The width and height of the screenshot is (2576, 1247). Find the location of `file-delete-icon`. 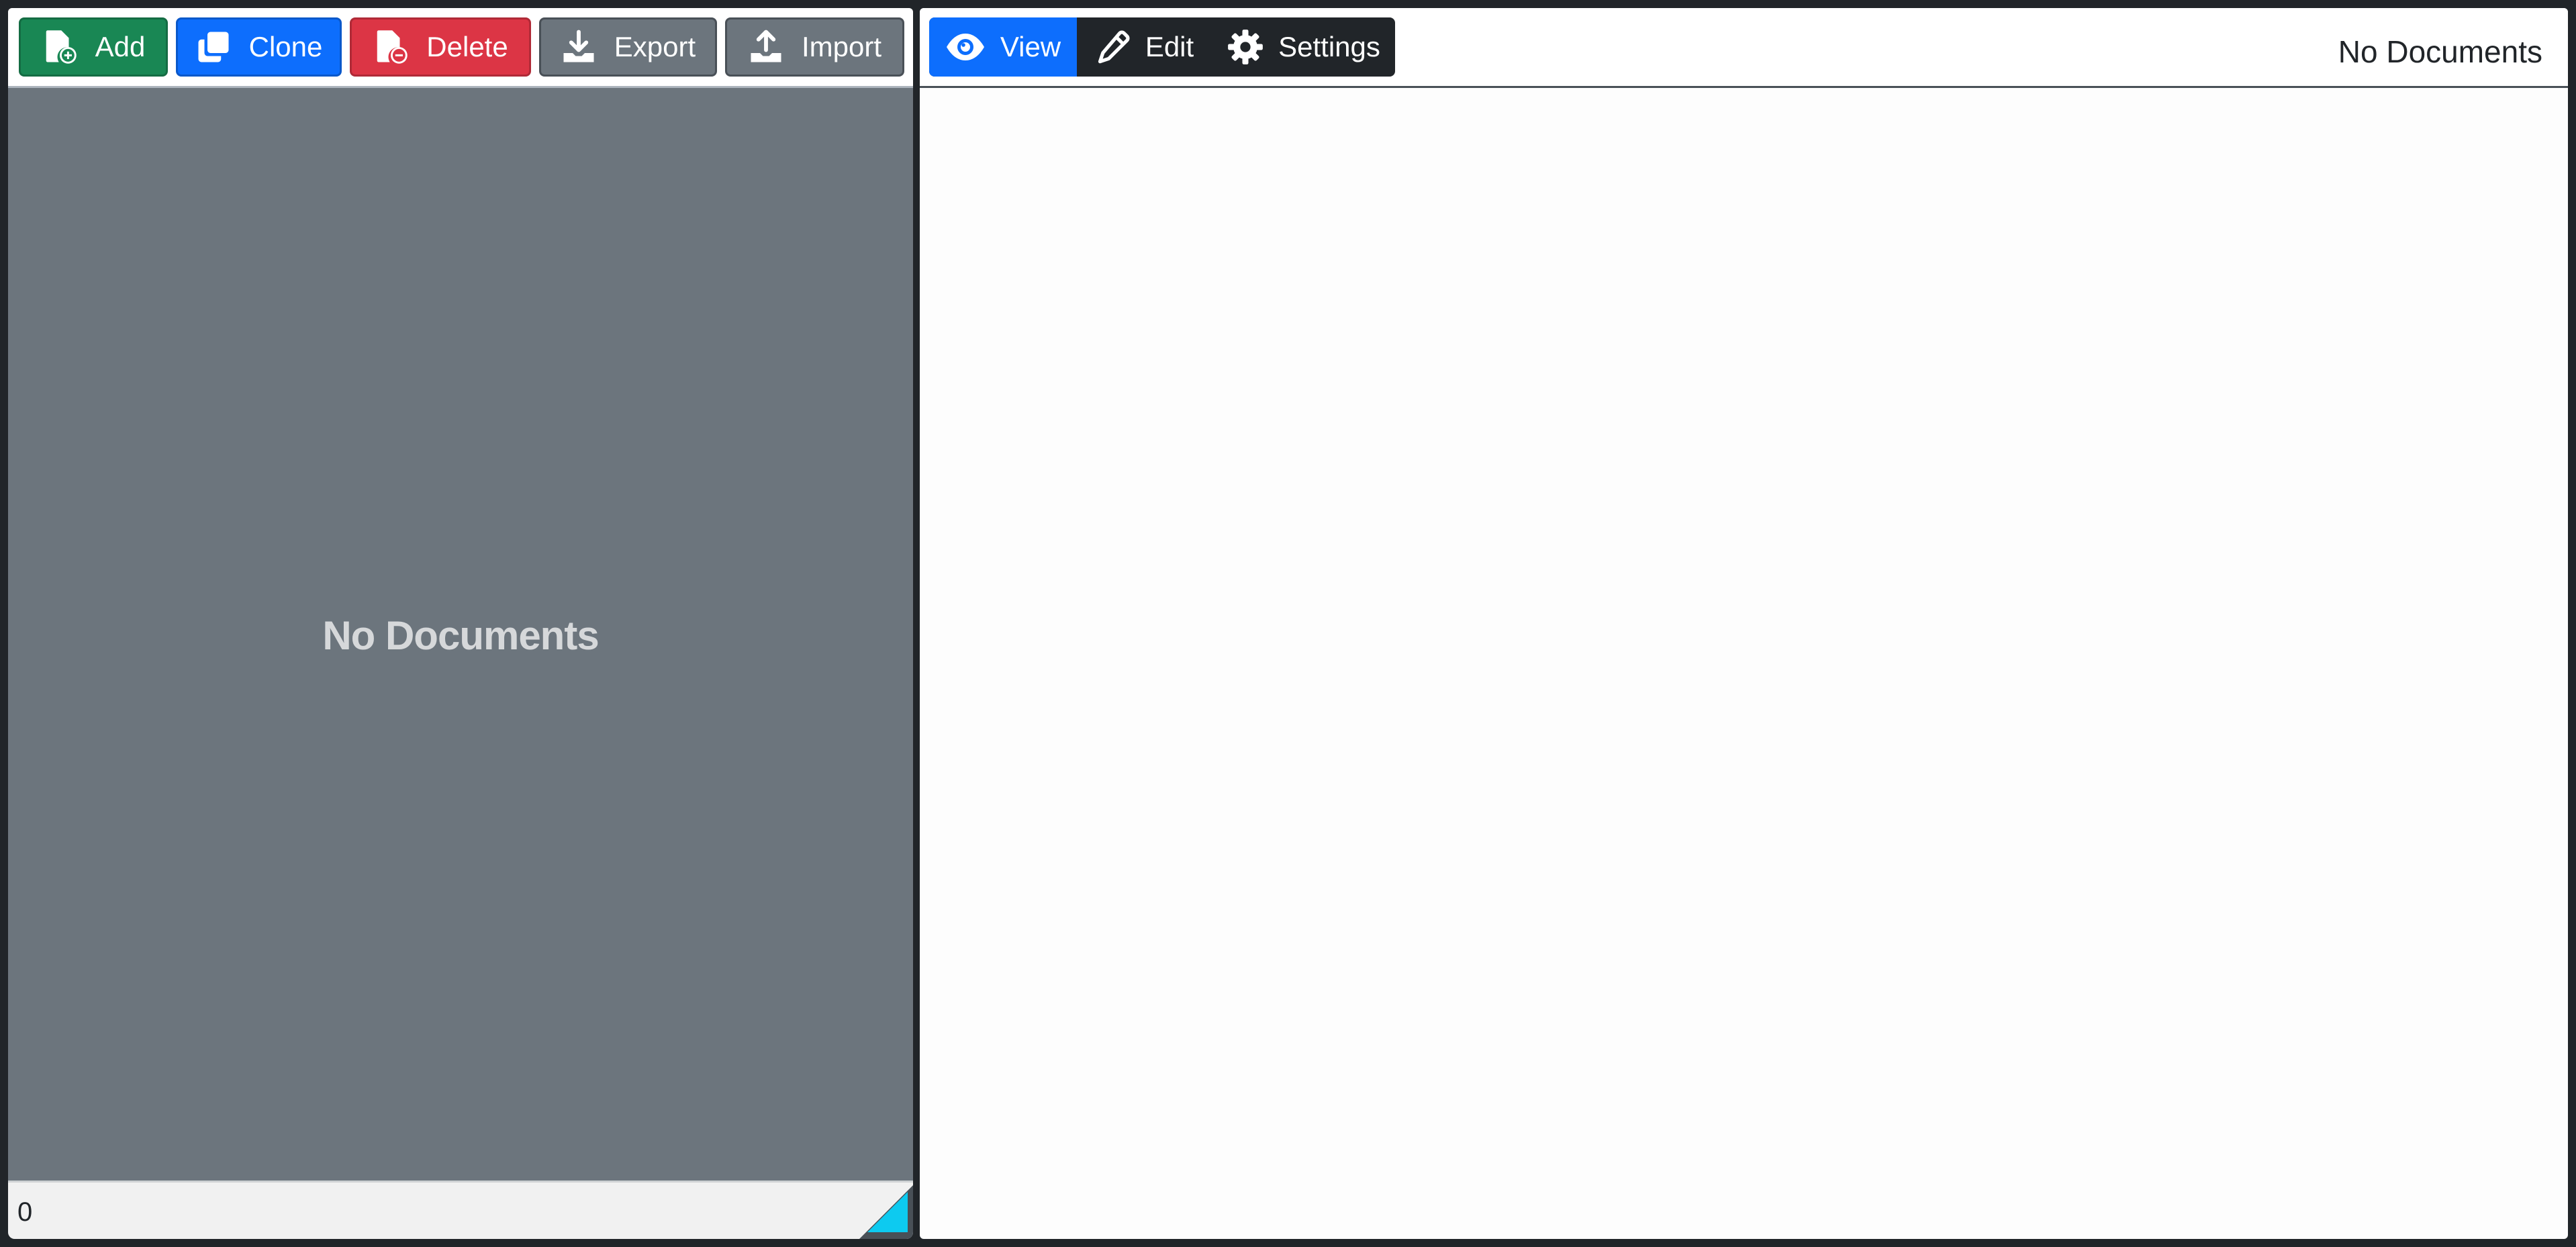

file-delete-icon is located at coordinates (391, 47).